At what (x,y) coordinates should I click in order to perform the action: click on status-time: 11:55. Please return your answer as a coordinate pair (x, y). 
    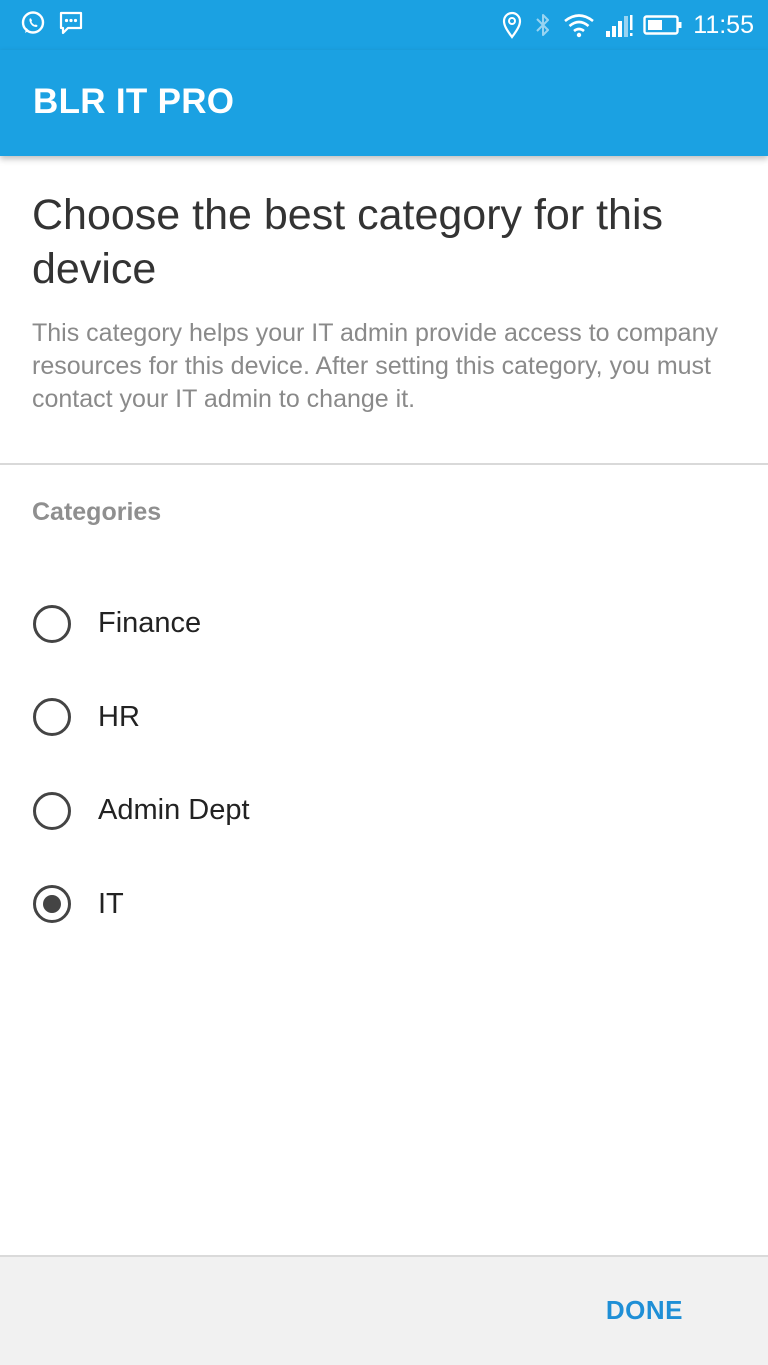
    Looking at the image, I should click on (723, 24).